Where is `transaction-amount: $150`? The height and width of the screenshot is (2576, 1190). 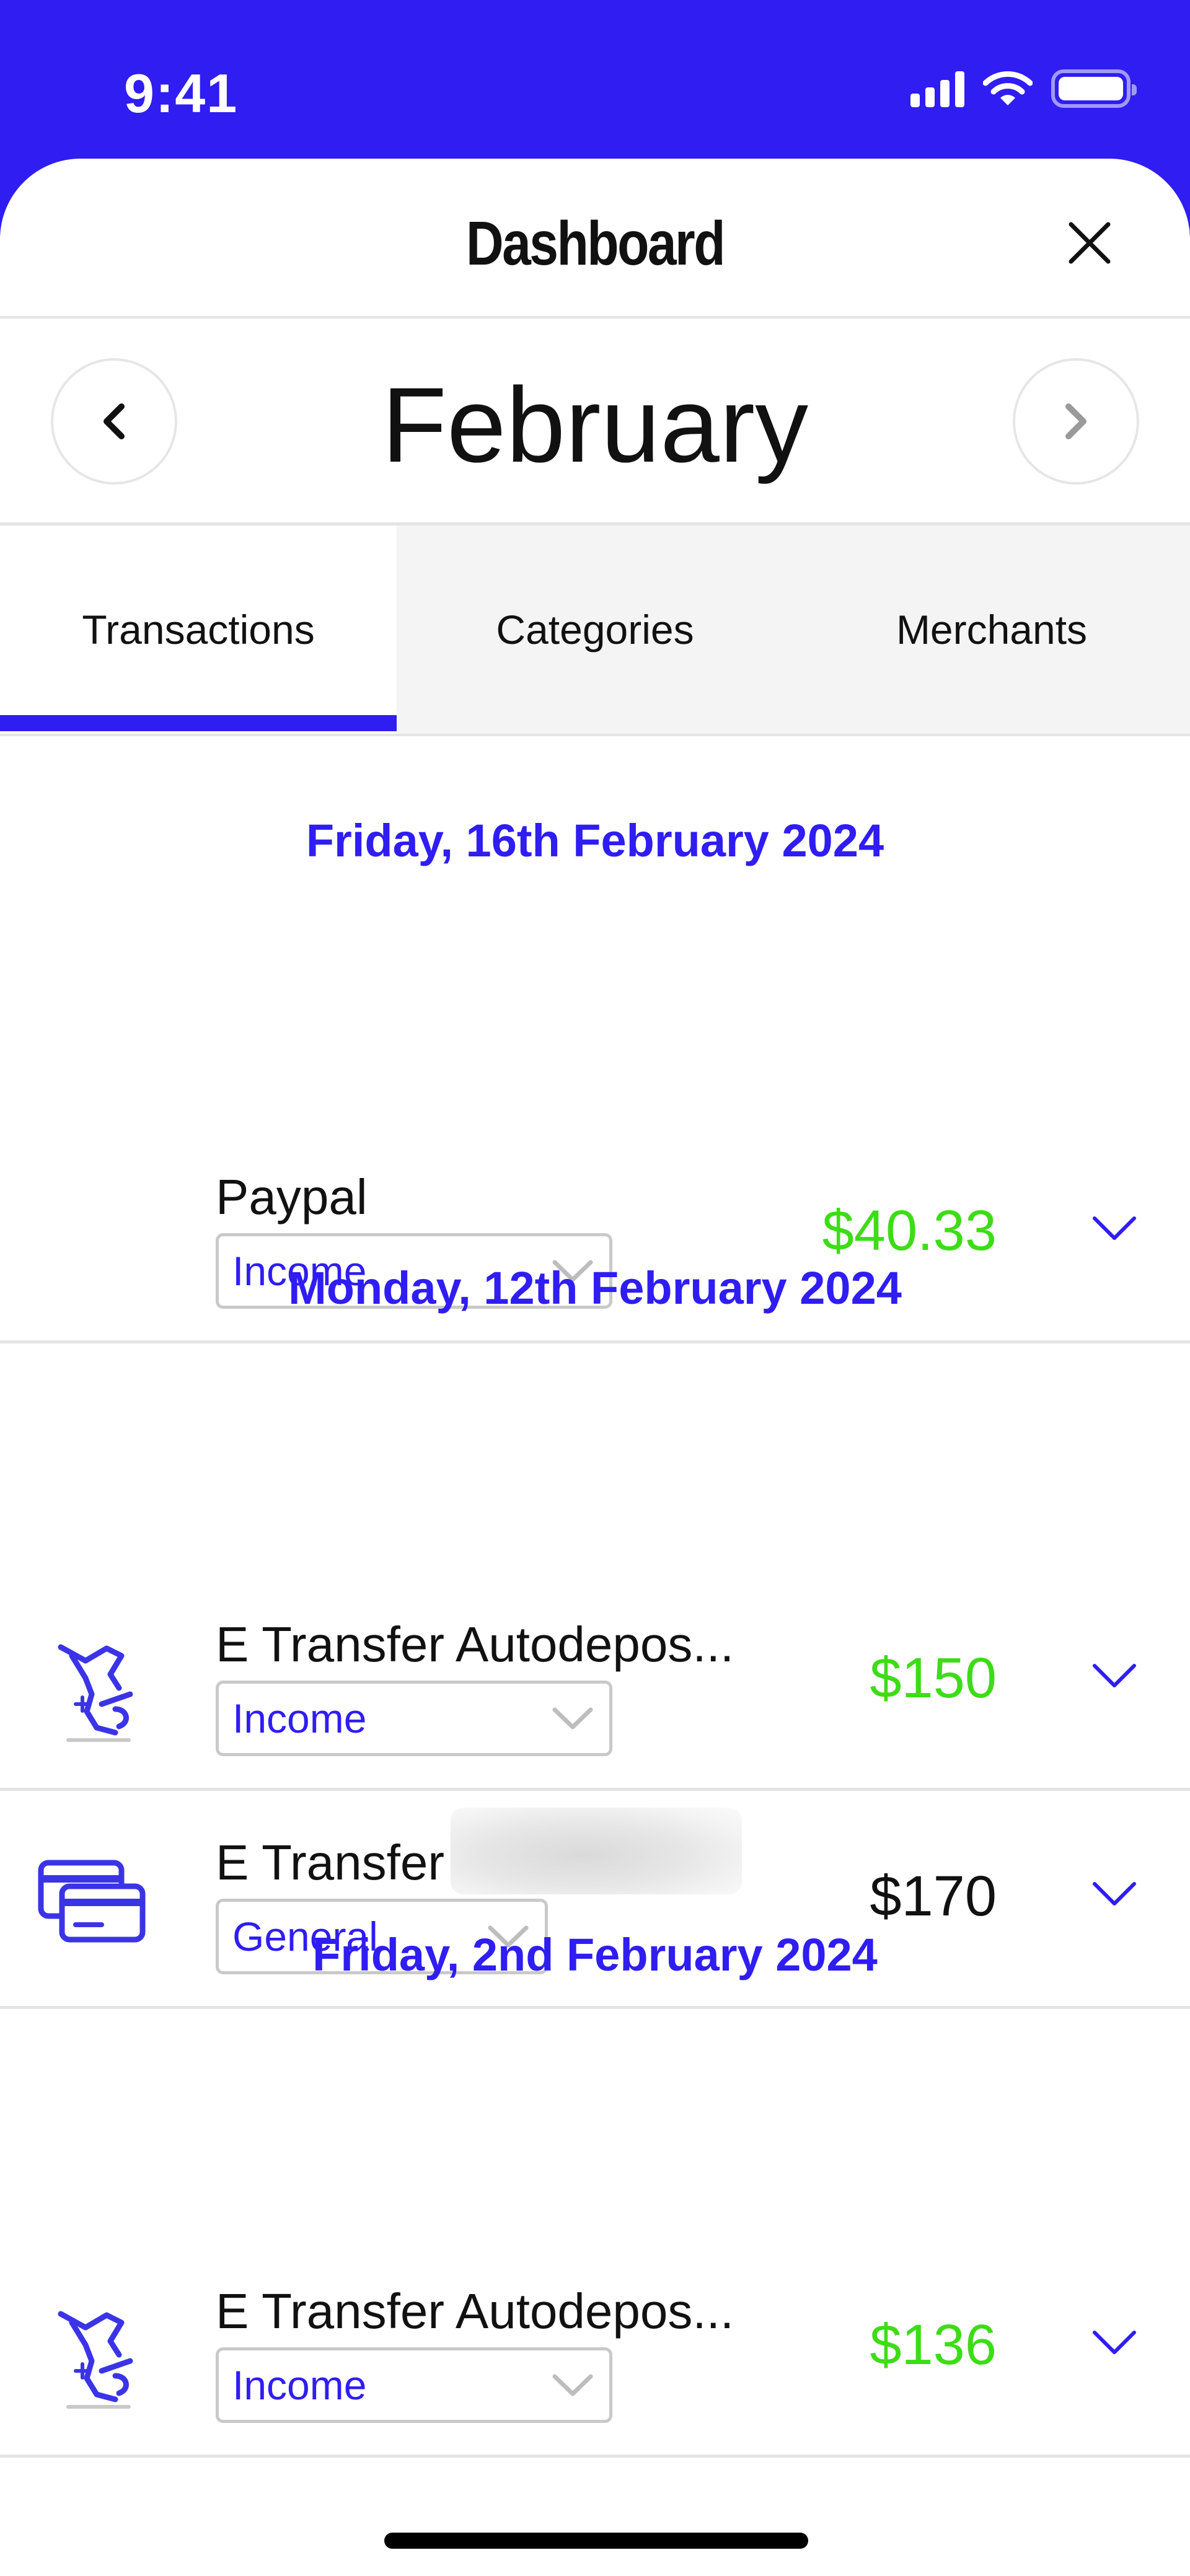
transaction-amount: $150 is located at coordinates (933, 1678).